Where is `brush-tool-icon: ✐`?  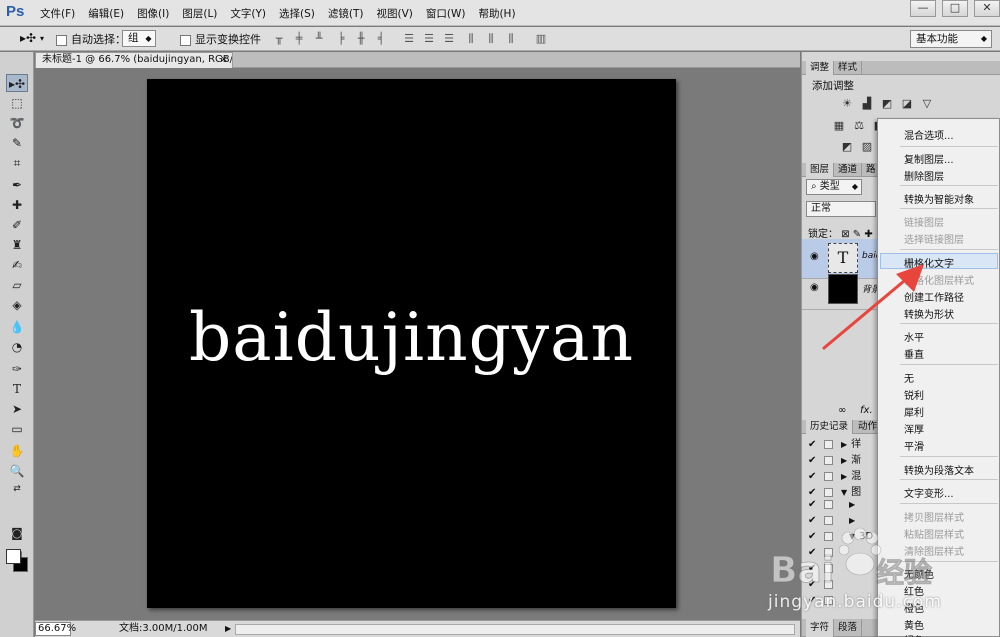 brush-tool-icon: ✐ is located at coordinates (17, 225).